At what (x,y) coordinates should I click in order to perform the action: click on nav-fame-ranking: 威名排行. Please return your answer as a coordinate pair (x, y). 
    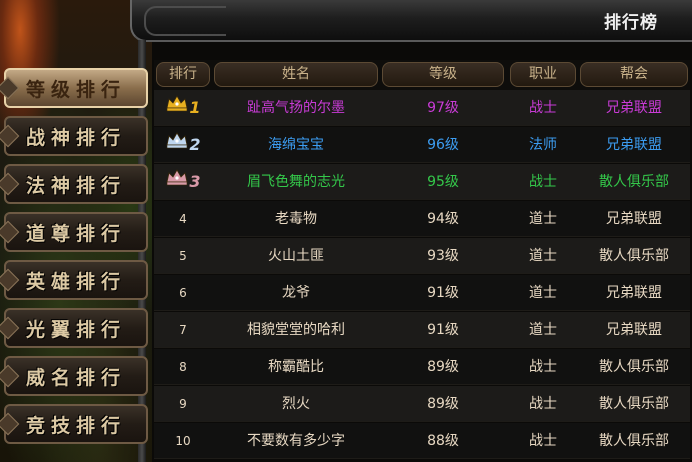
    Looking at the image, I should click on (76, 376).